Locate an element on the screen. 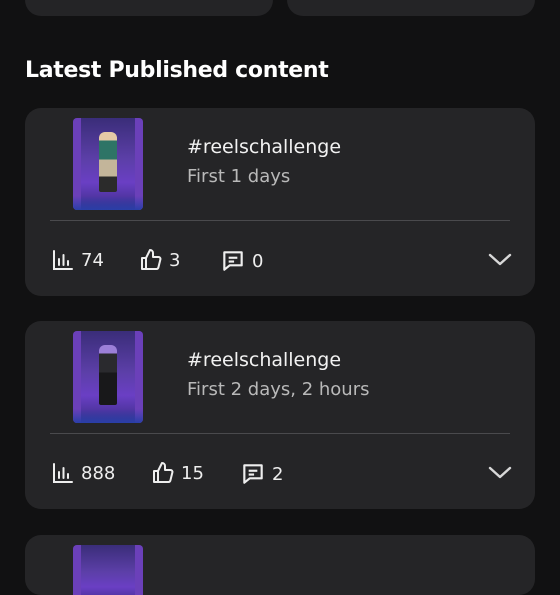 The width and height of the screenshot is (560, 595). likes-stat: 3 is located at coordinates (159, 260).